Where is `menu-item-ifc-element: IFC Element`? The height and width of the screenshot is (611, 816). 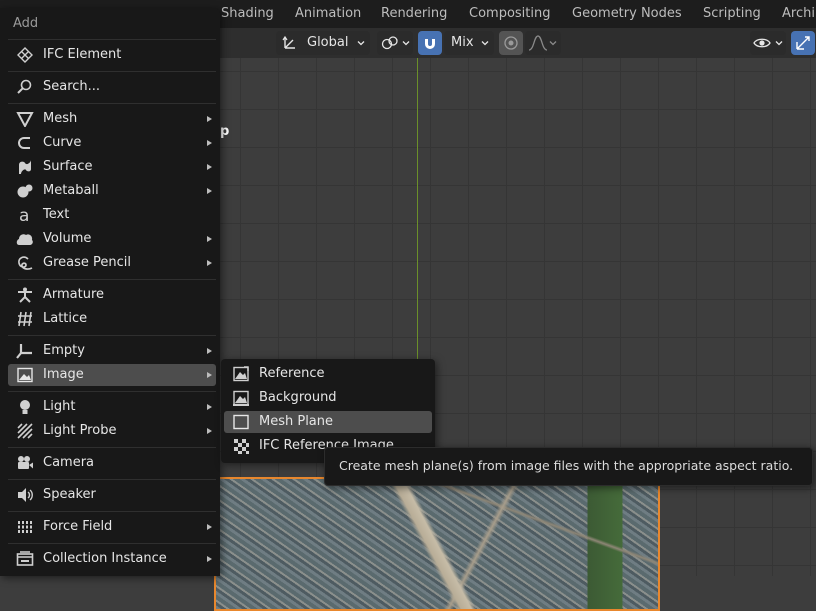 menu-item-ifc-element: IFC Element is located at coordinates (112, 55).